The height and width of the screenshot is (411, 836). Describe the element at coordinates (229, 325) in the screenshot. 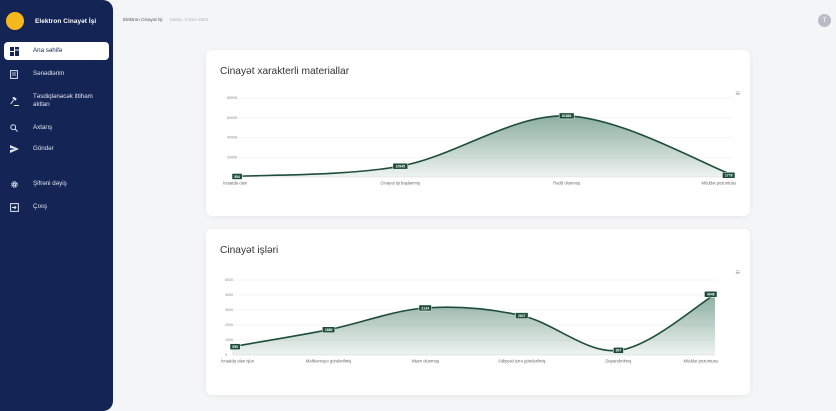

I see `y-tick-label: 2000` at that location.